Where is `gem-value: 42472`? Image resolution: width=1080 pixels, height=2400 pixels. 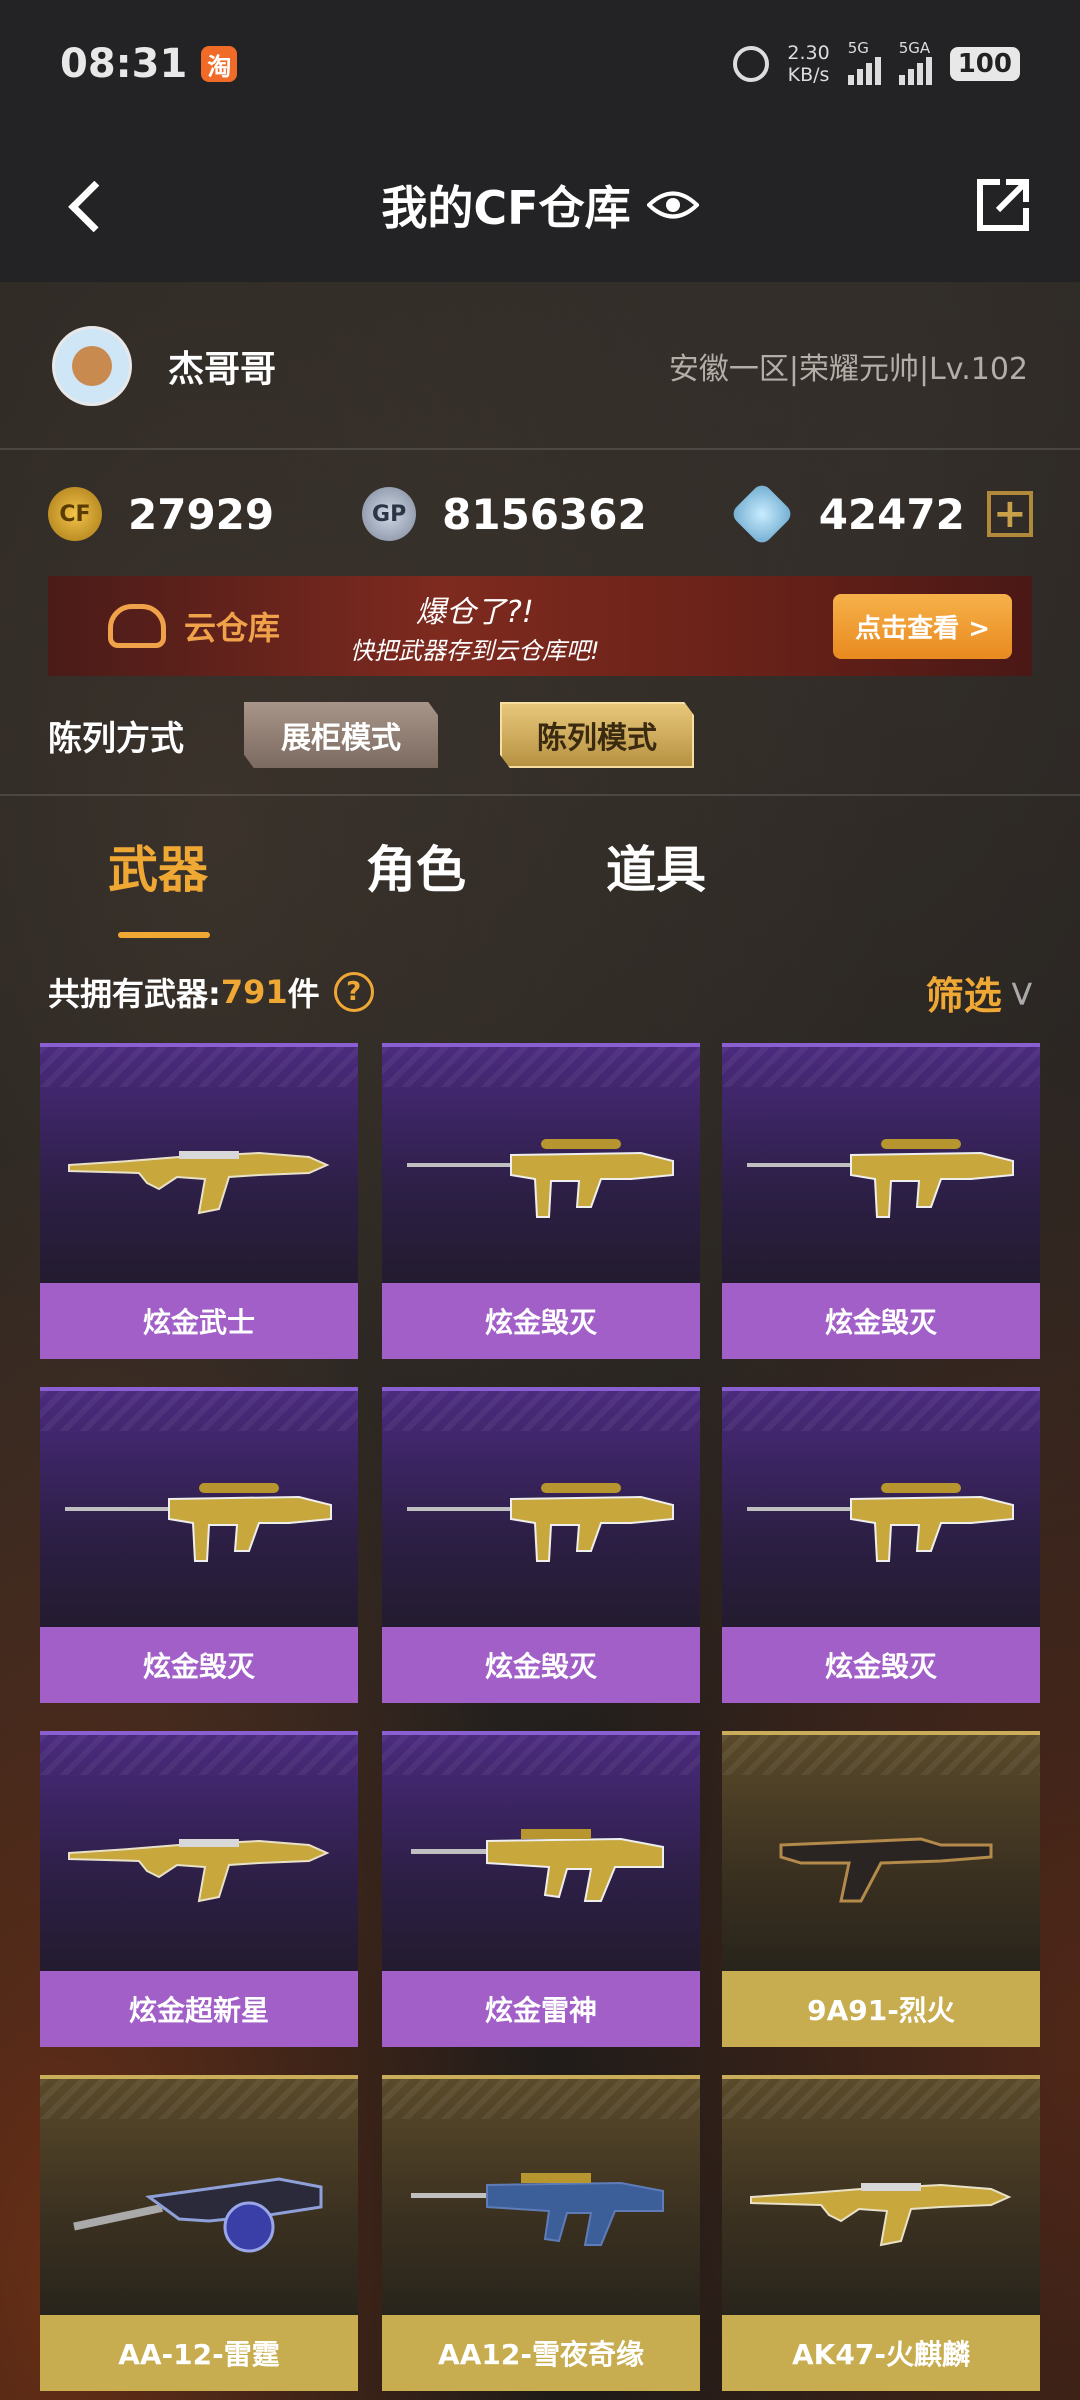
gem-value: 42472 is located at coordinates (891, 514).